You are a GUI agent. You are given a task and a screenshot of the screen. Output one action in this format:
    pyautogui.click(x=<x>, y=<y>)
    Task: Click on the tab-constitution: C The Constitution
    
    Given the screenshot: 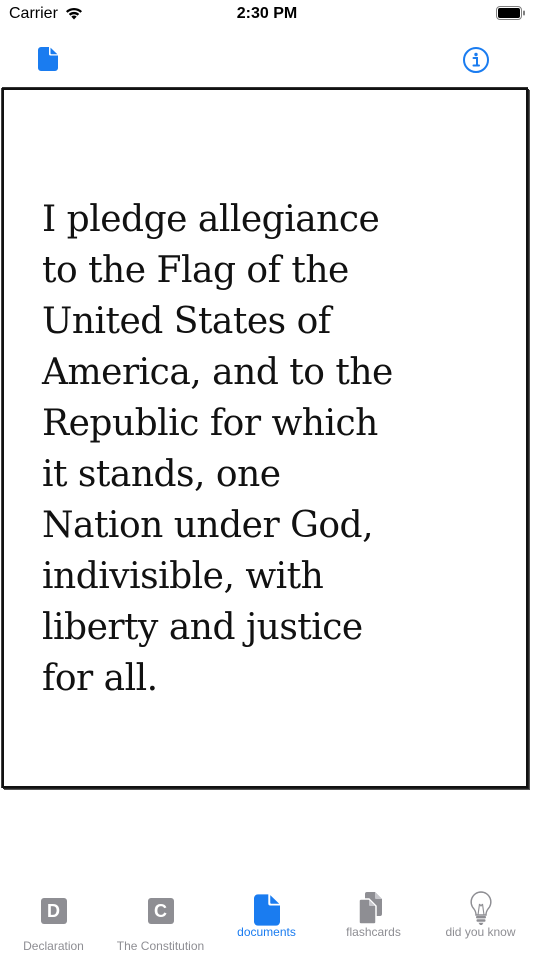 What is the action you would take?
    pyautogui.click(x=160, y=918)
    